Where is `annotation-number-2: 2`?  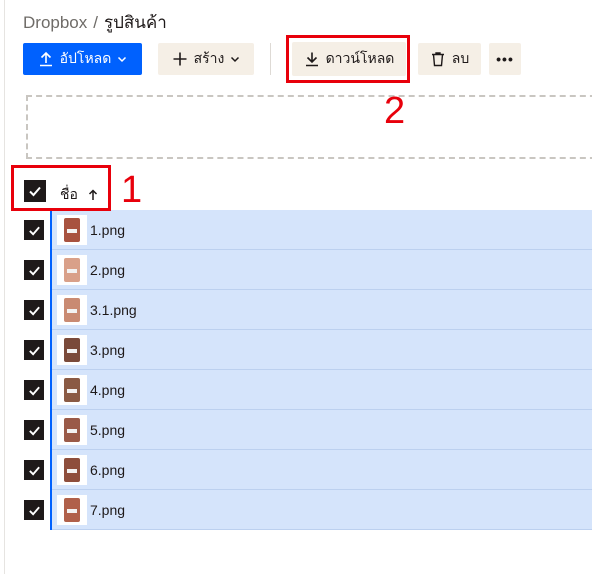
annotation-number-2: 2 is located at coordinates (395, 111).